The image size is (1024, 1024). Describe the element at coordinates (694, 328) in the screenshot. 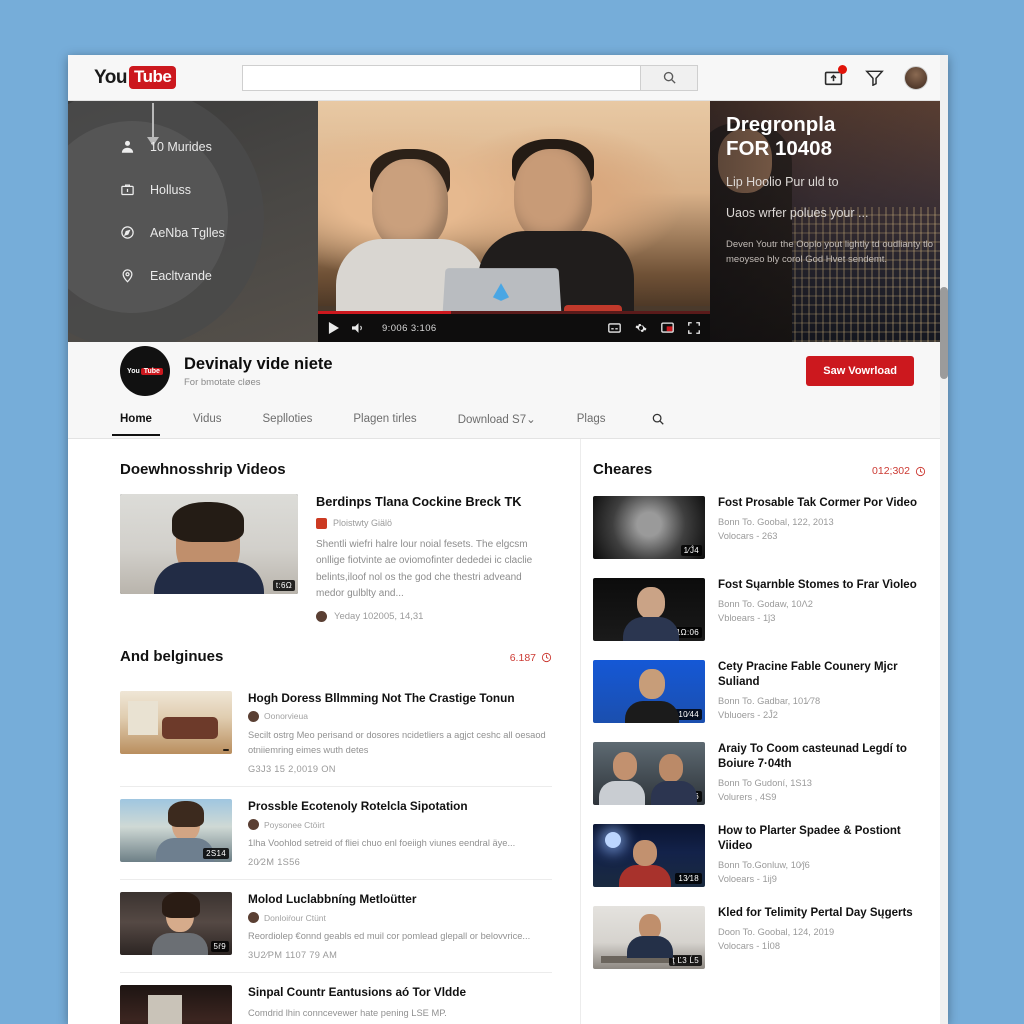

I see `fullscreen-icon` at that location.